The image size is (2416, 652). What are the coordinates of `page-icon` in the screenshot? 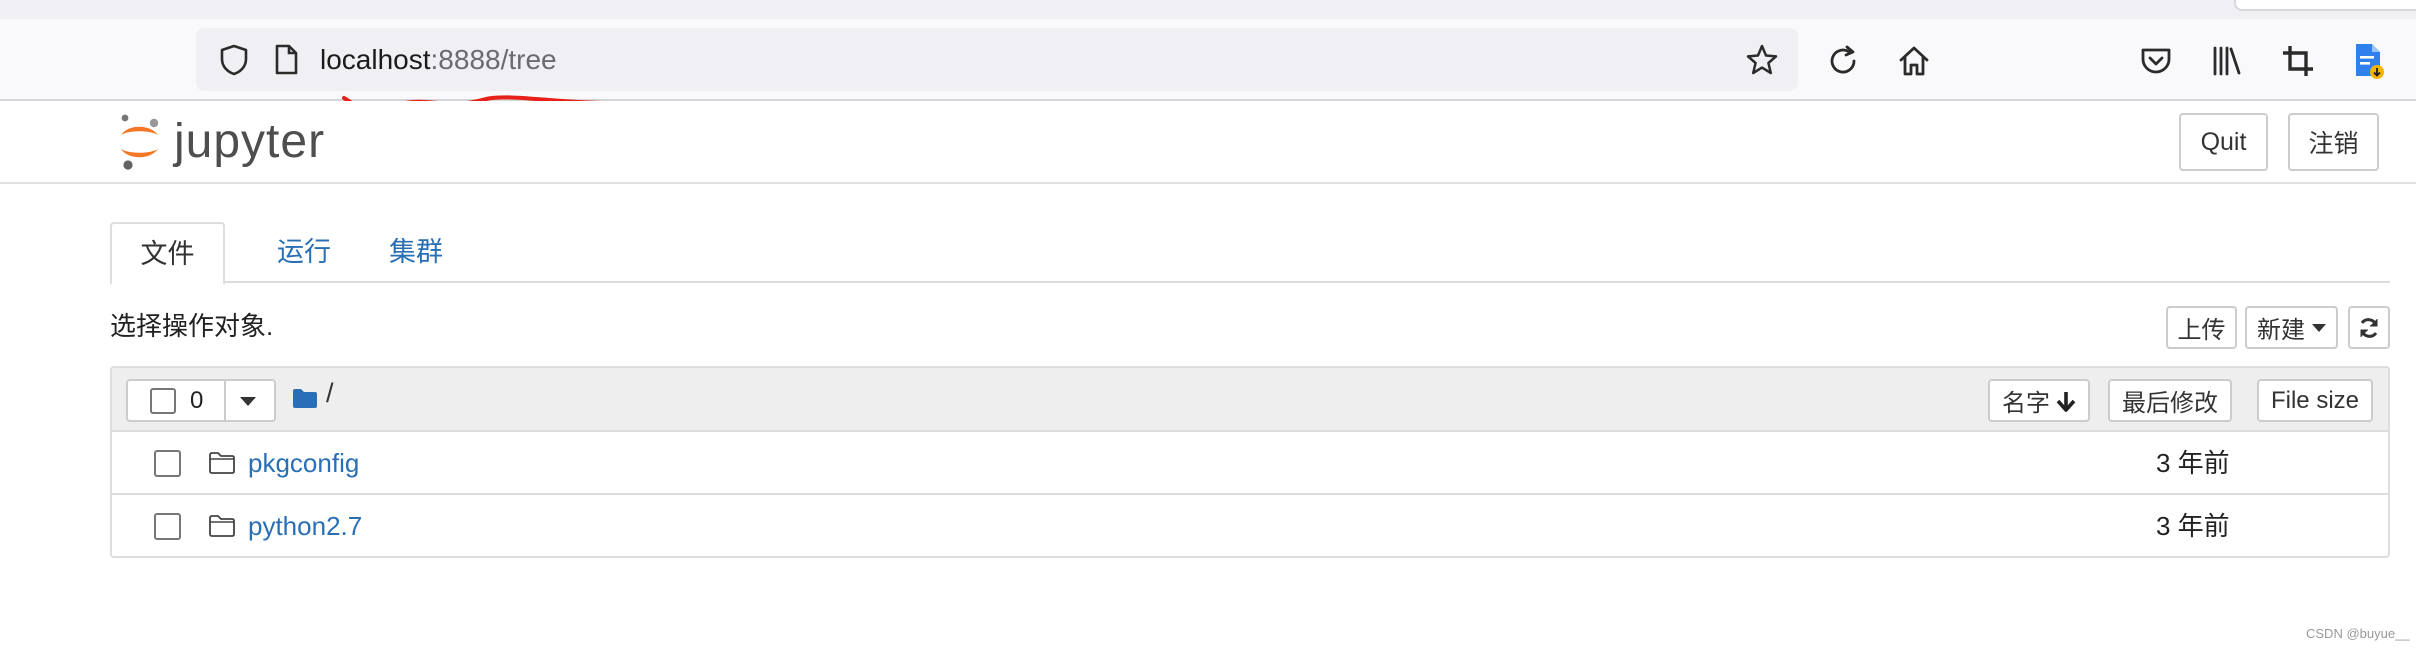 It's located at (286, 59).